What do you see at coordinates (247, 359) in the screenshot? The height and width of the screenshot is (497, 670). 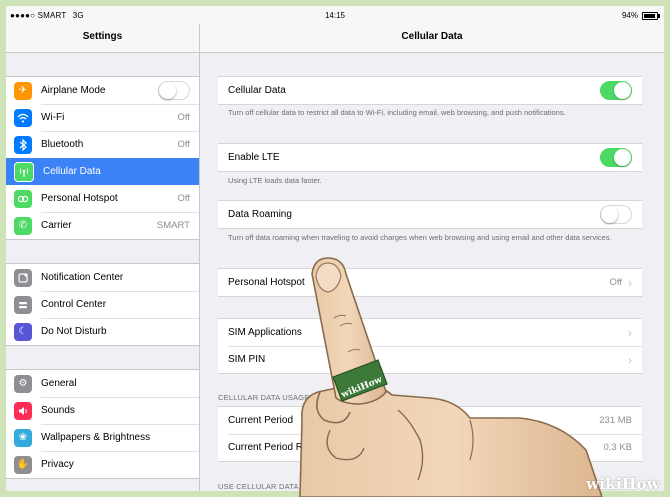 I see `sim-pin-label: SIM PIN` at bounding box center [247, 359].